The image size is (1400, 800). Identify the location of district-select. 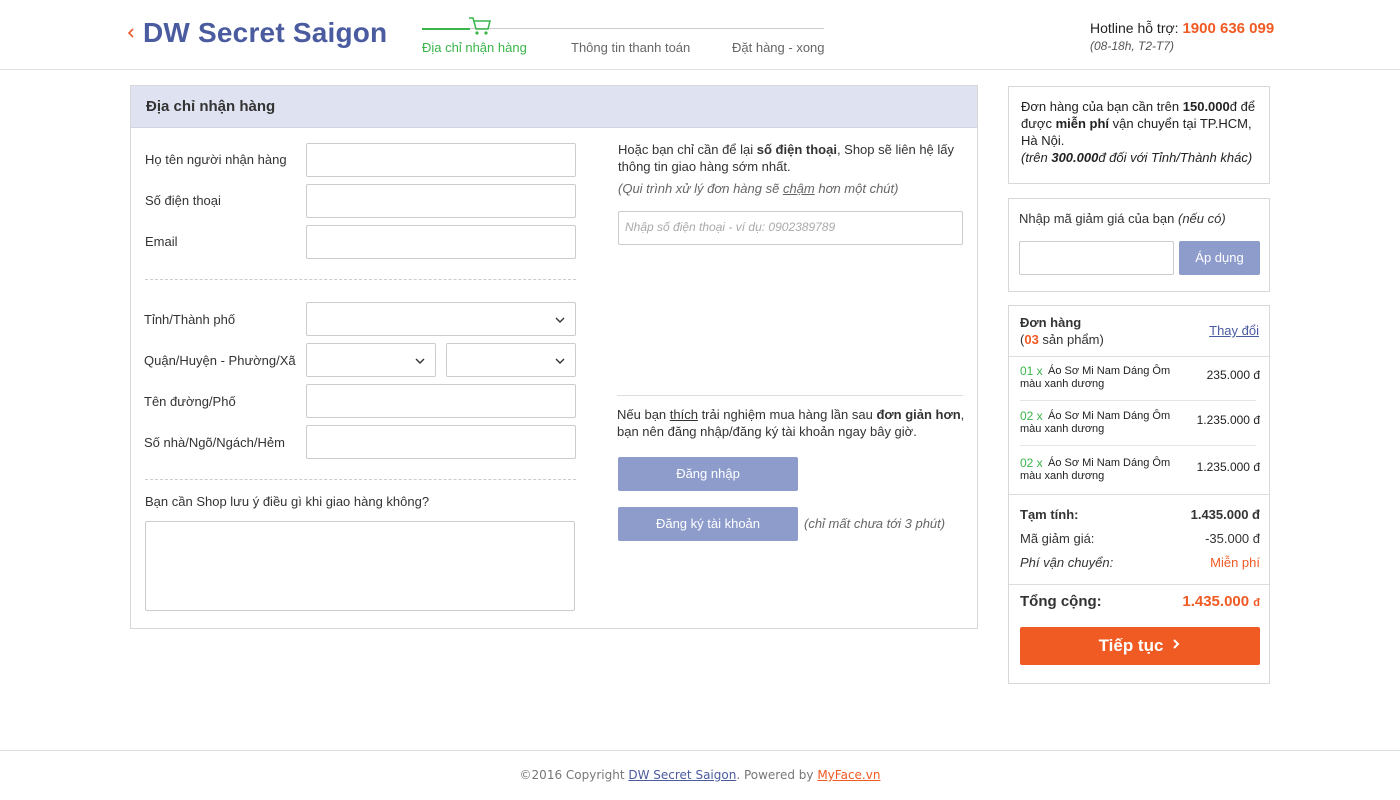
(371, 360).